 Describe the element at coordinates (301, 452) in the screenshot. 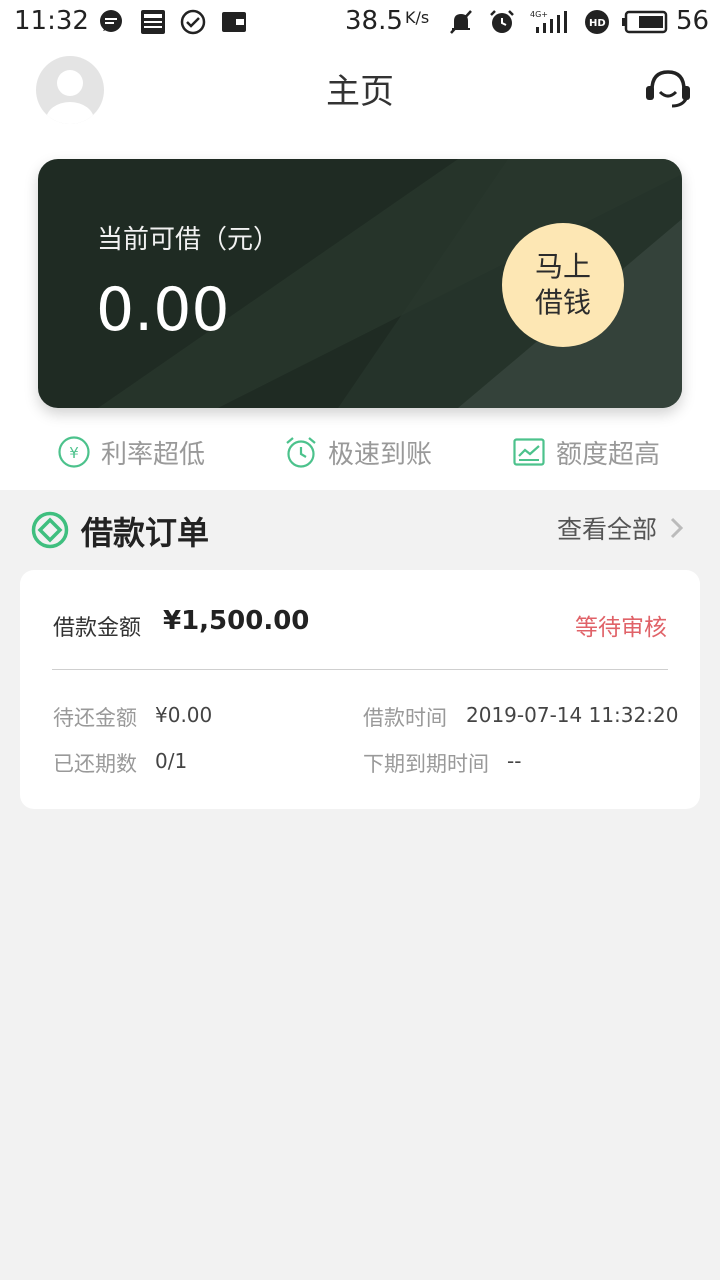

I see `alarm-clock-icon` at that location.